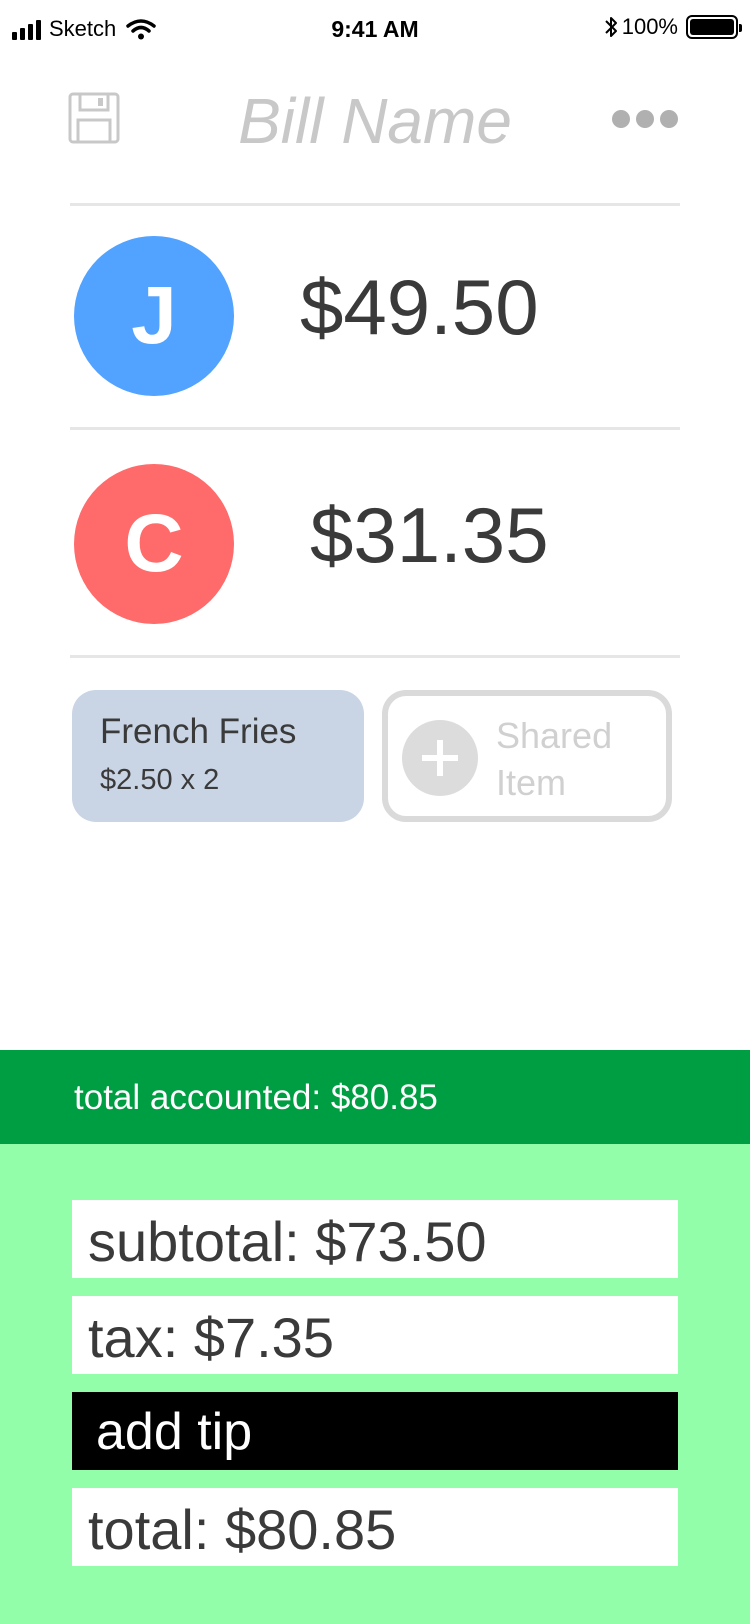 The height and width of the screenshot is (1624, 750). I want to click on add-tip-button: add tip, so click(375, 1431).